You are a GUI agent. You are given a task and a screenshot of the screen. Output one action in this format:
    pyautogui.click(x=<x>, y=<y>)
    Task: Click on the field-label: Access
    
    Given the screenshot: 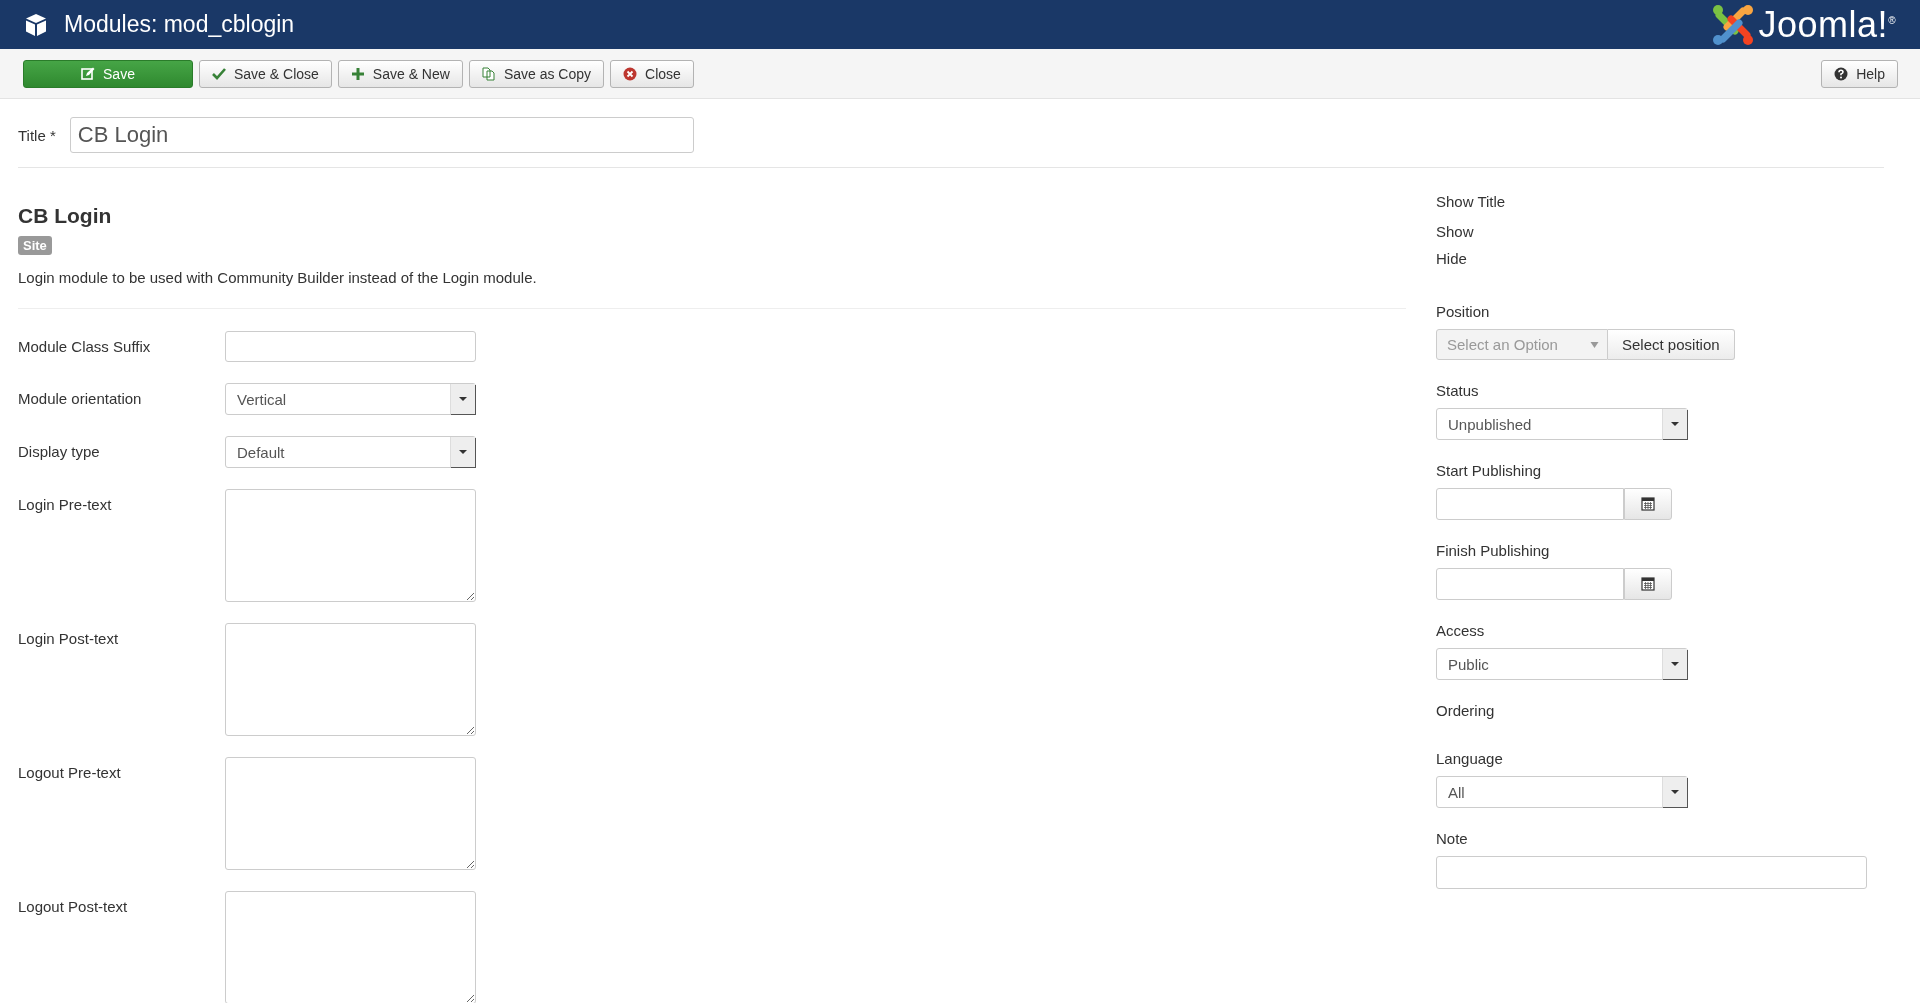 What is the action you would take?
    pyautogui.click(x=1460, y=630)
    